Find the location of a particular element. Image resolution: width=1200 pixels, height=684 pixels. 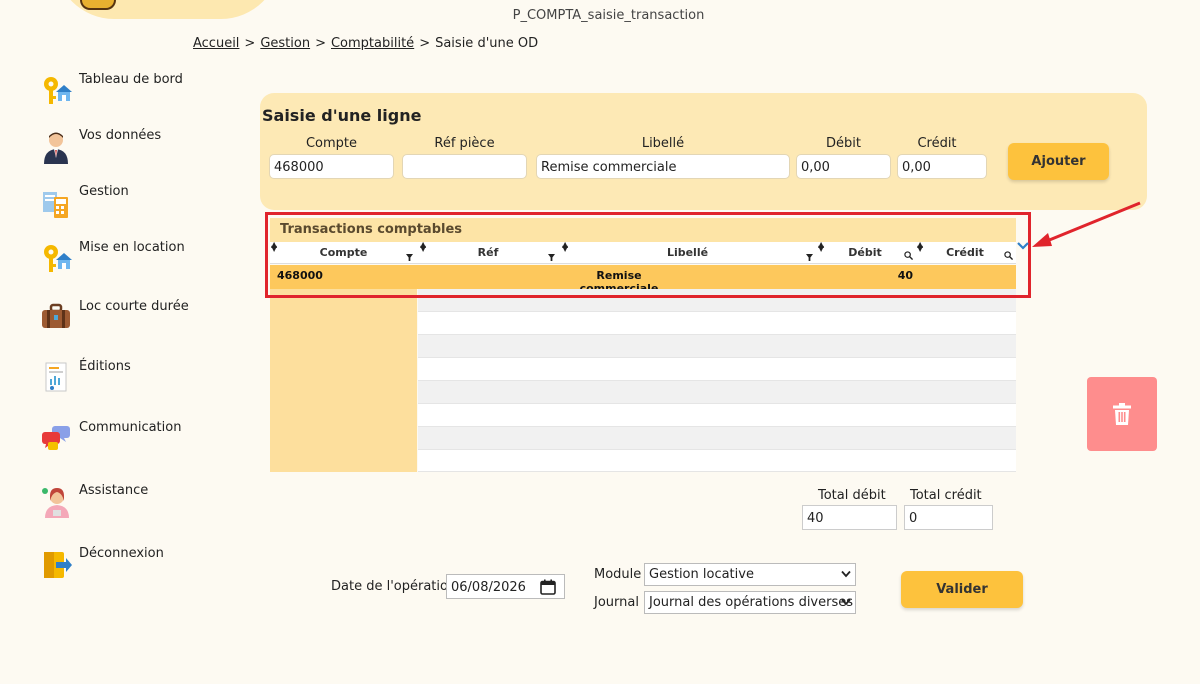

annotation-arrow is located at coordinates (1086, 224).